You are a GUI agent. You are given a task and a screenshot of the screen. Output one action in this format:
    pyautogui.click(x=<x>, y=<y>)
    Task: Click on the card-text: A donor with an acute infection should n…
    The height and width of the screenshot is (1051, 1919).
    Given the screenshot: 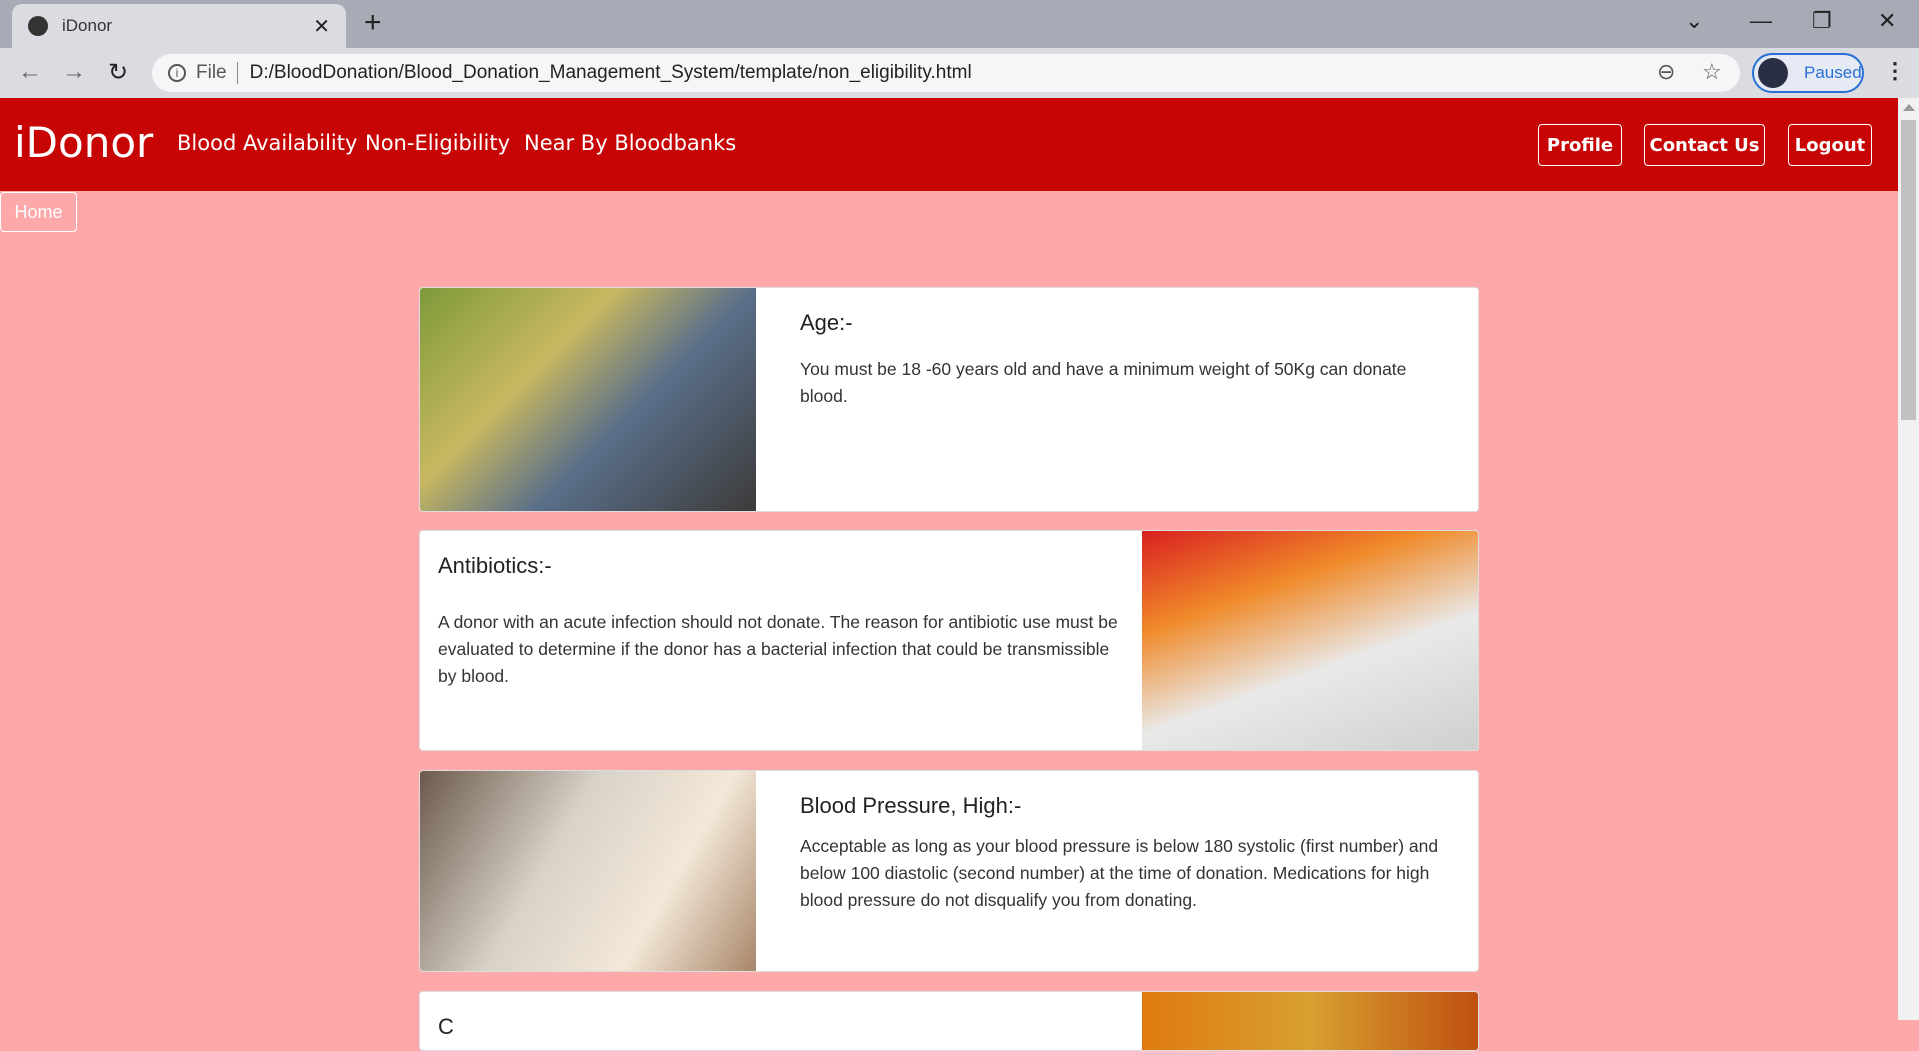 What is the action you would take?
    pyautogui.click(x=778, y=649)
    